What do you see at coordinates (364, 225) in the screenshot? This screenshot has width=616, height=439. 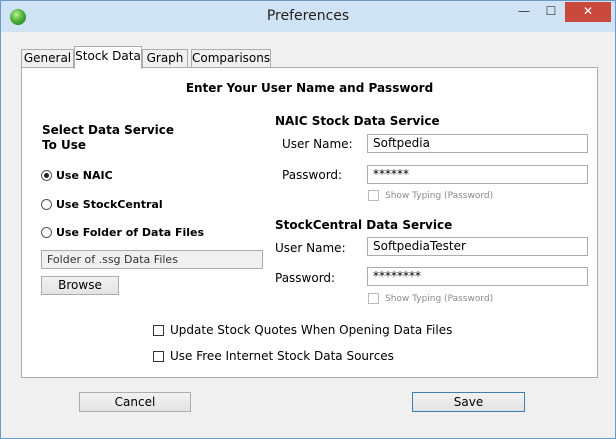 I see `stockcentral-title: StockCentral Data Service` at bounding box center [364, 225].